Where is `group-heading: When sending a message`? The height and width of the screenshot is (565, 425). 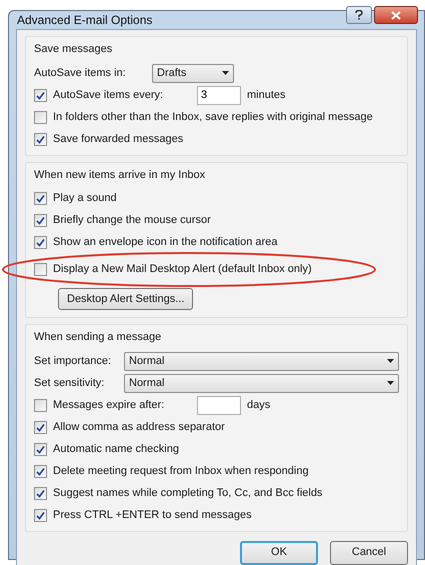
group-heading: When sending a message is located at coordinates (98, 337).